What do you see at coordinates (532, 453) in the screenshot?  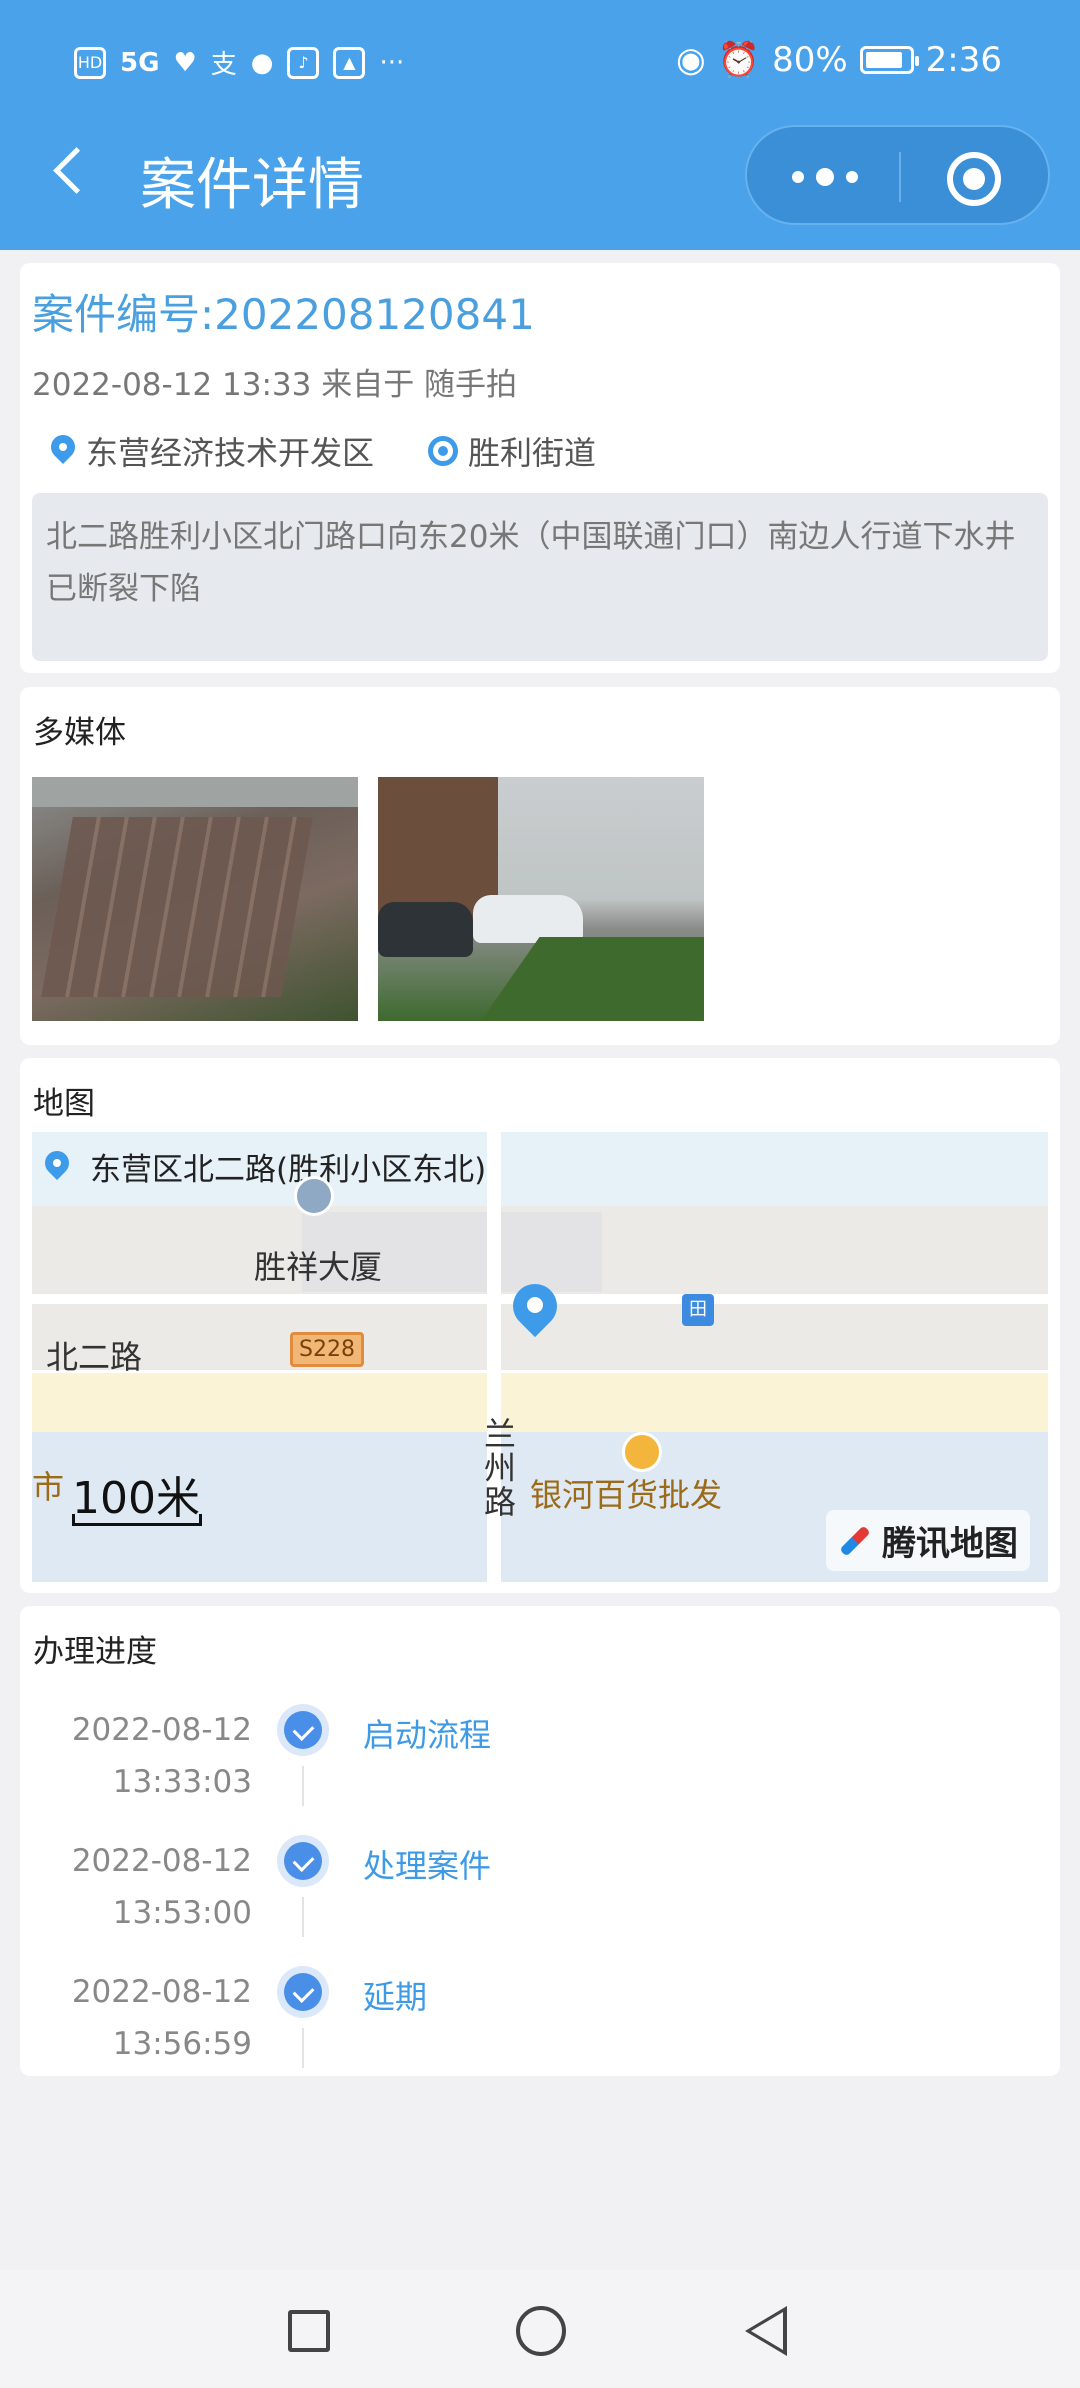 I see `street-label: 胜利街道` at bounding box center [532, 453].